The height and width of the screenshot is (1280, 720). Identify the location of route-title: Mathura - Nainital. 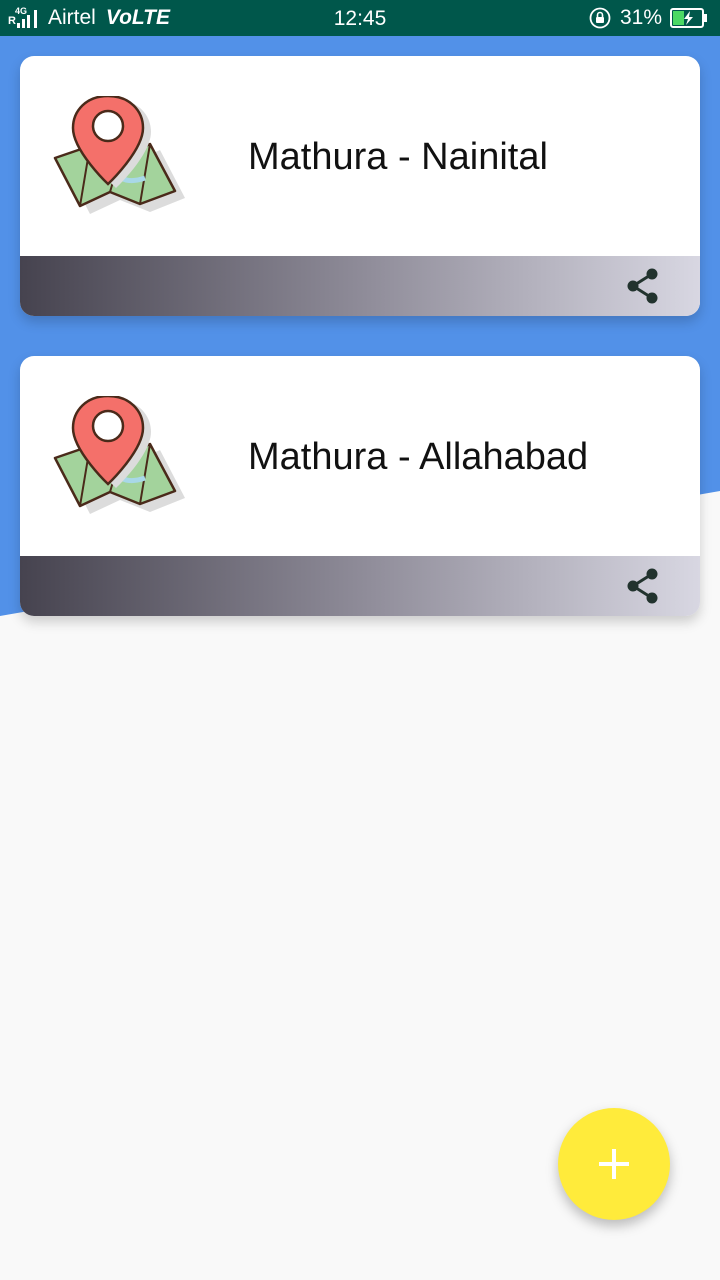
(398, 157).